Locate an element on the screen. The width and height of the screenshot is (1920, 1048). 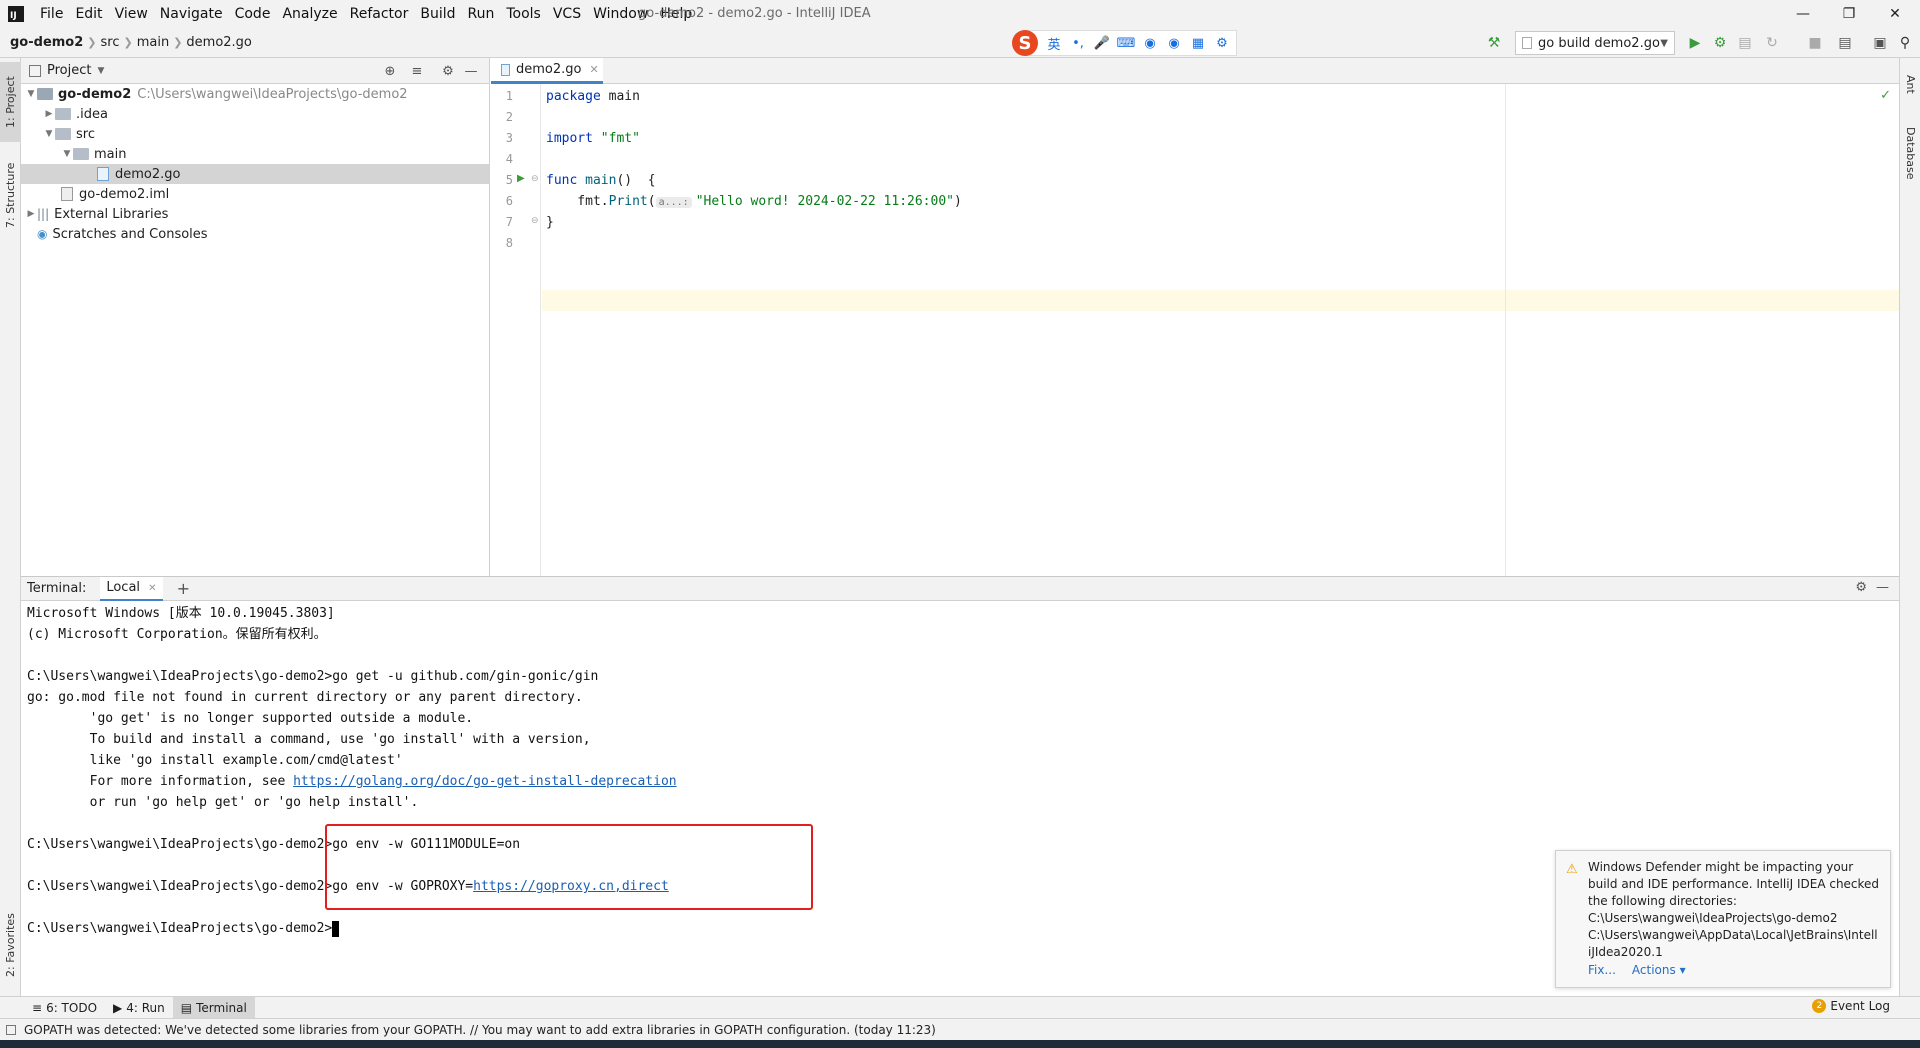
add-icon: + is located at coordinates (183, 588).